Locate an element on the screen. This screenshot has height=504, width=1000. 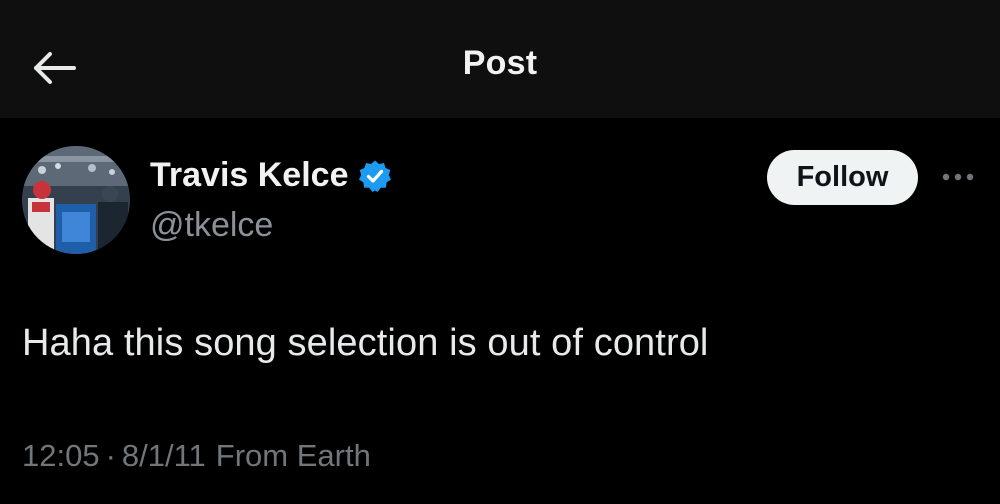
author-name: Travis Kelce is located at coordinates (249, 175).